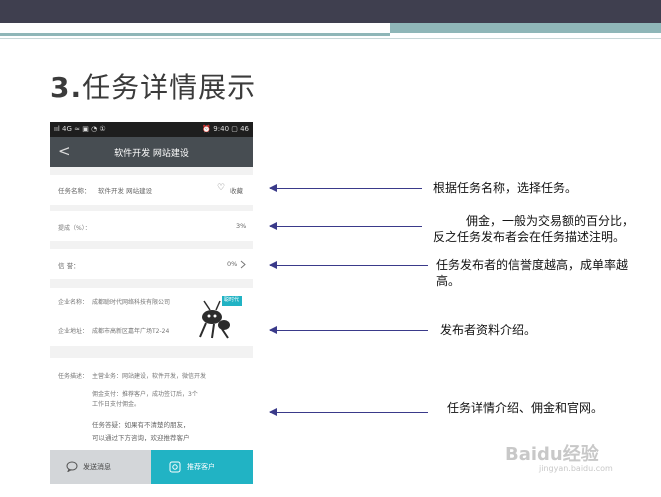 The width and height of the screenshot is (661, 497). I want to click on arrow-publisher, so click(348, 330).